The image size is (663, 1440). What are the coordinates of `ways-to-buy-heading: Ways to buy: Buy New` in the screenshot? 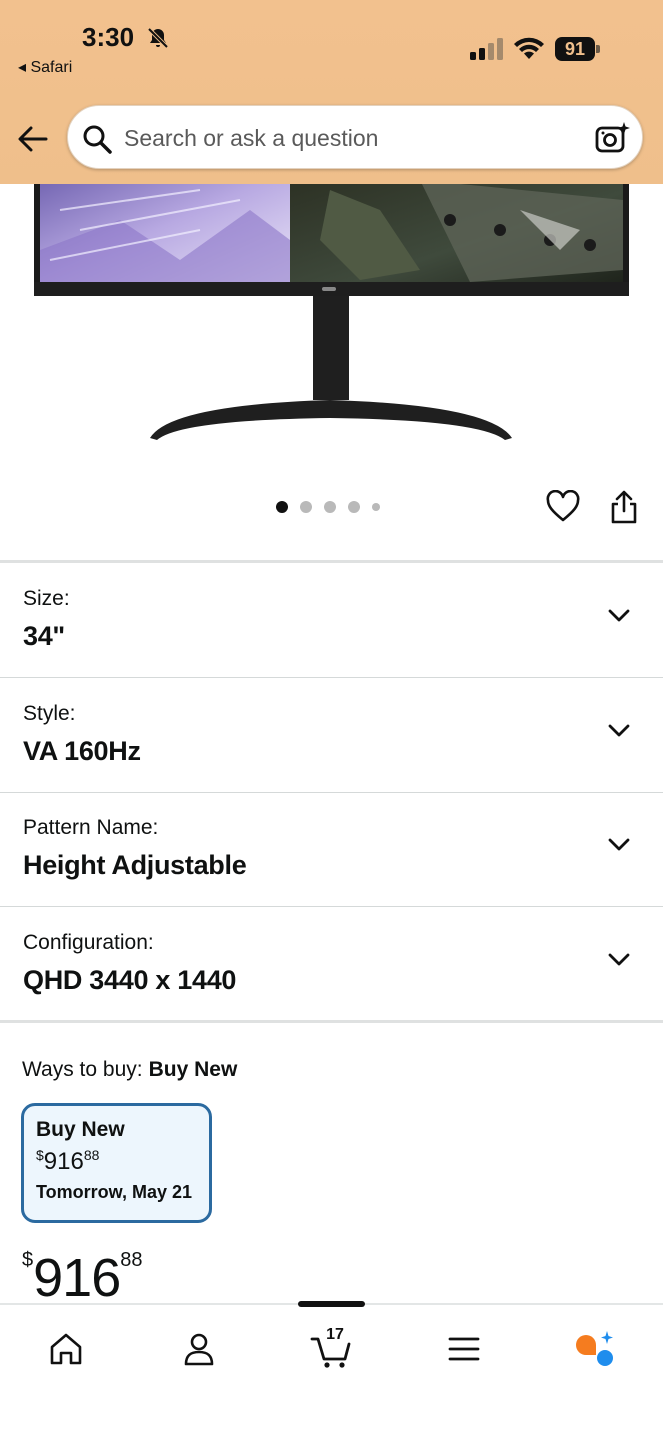 It's located at (129, 1070).